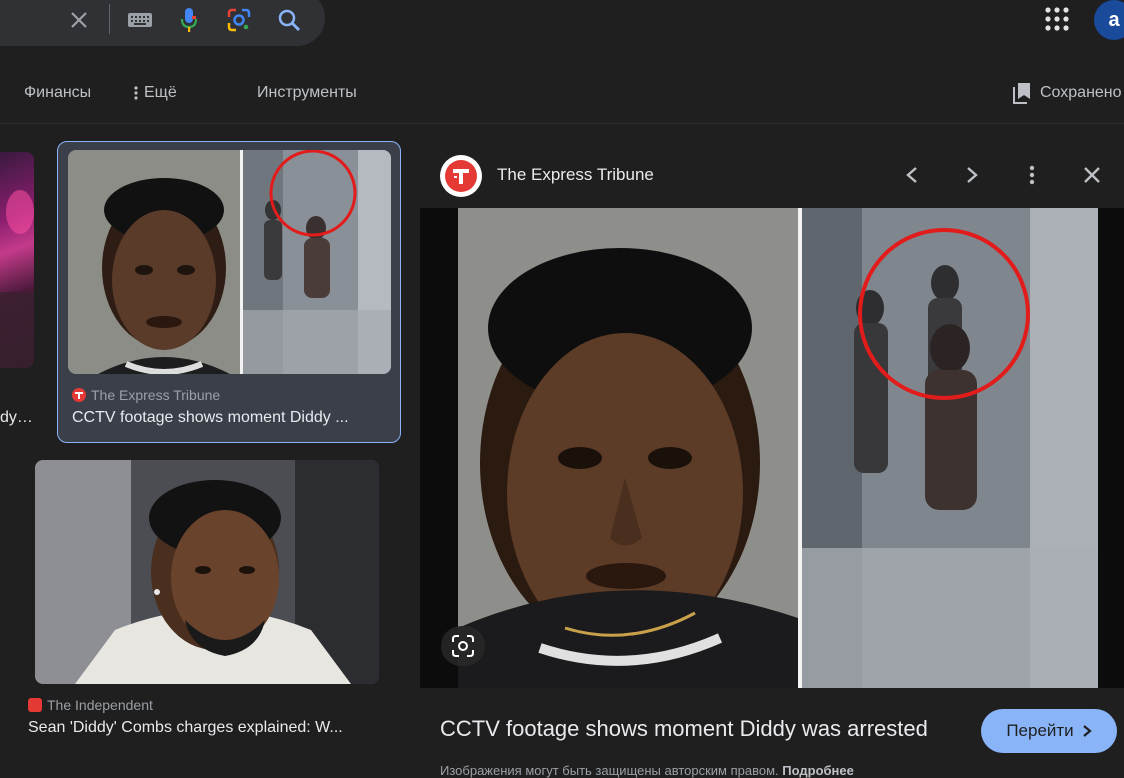 The image size is (1124, 778). I want to click on result-source: The Express Tribune, so click(146, 395).